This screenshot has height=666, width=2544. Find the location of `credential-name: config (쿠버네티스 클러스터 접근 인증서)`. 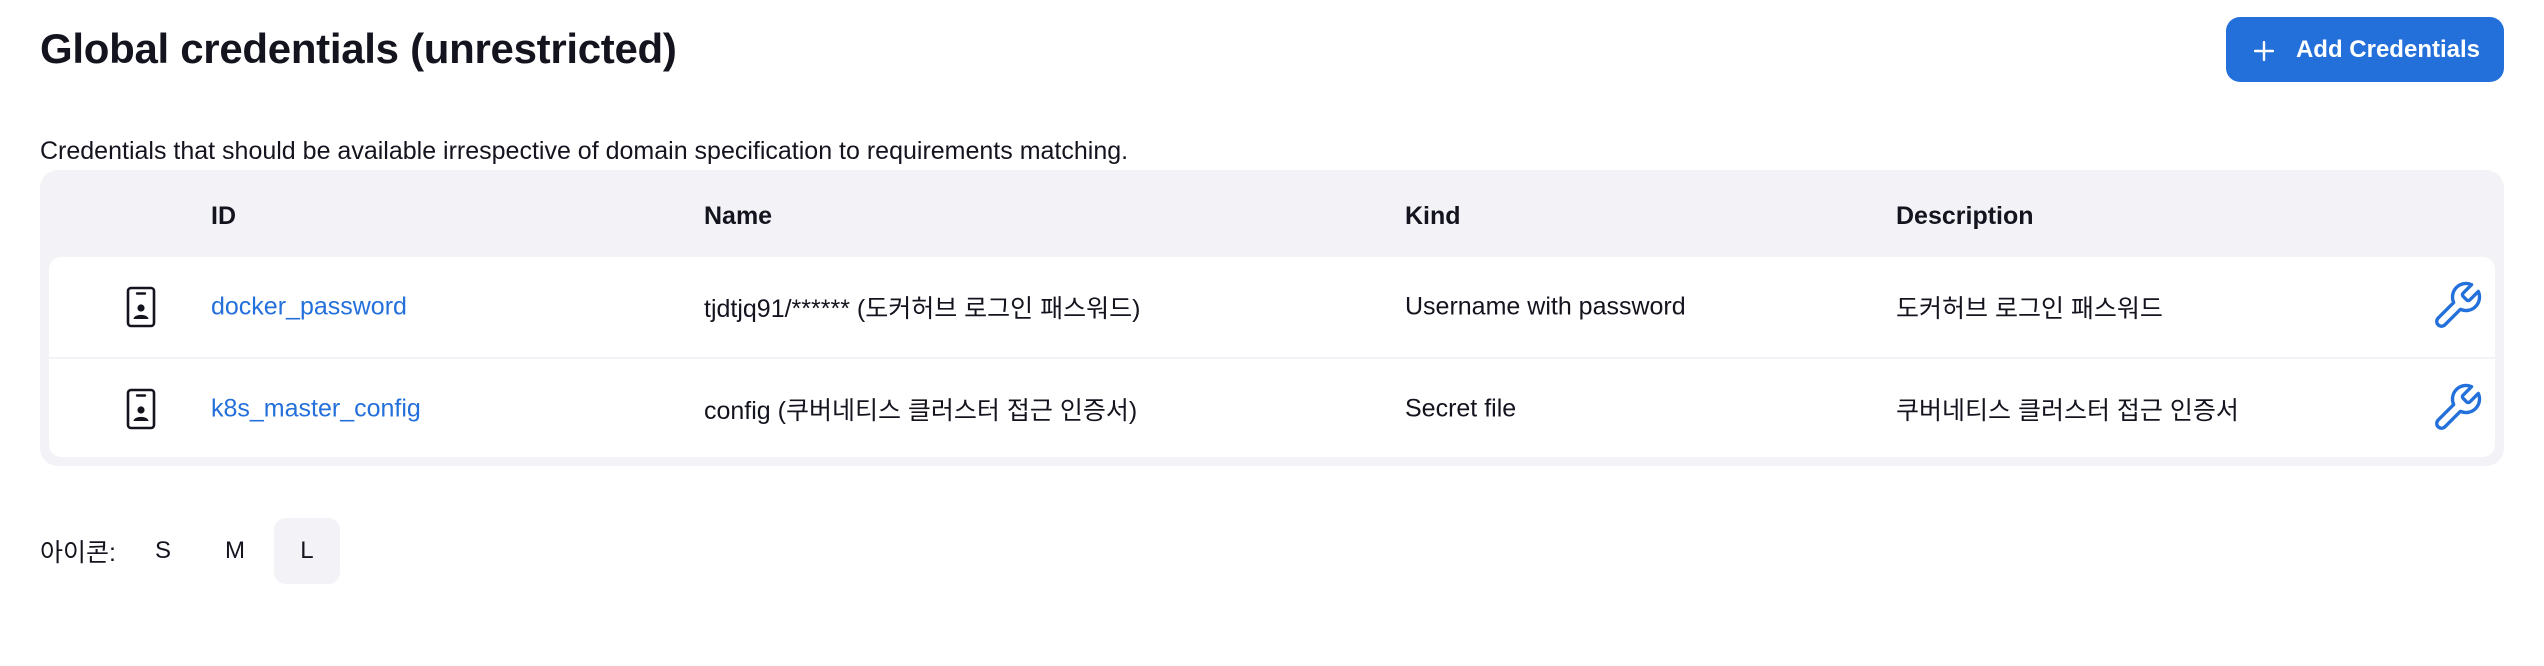

credential-name: config (쿠버네티스 클러스터 접근 인증서) is located at coordinates (921, 411).